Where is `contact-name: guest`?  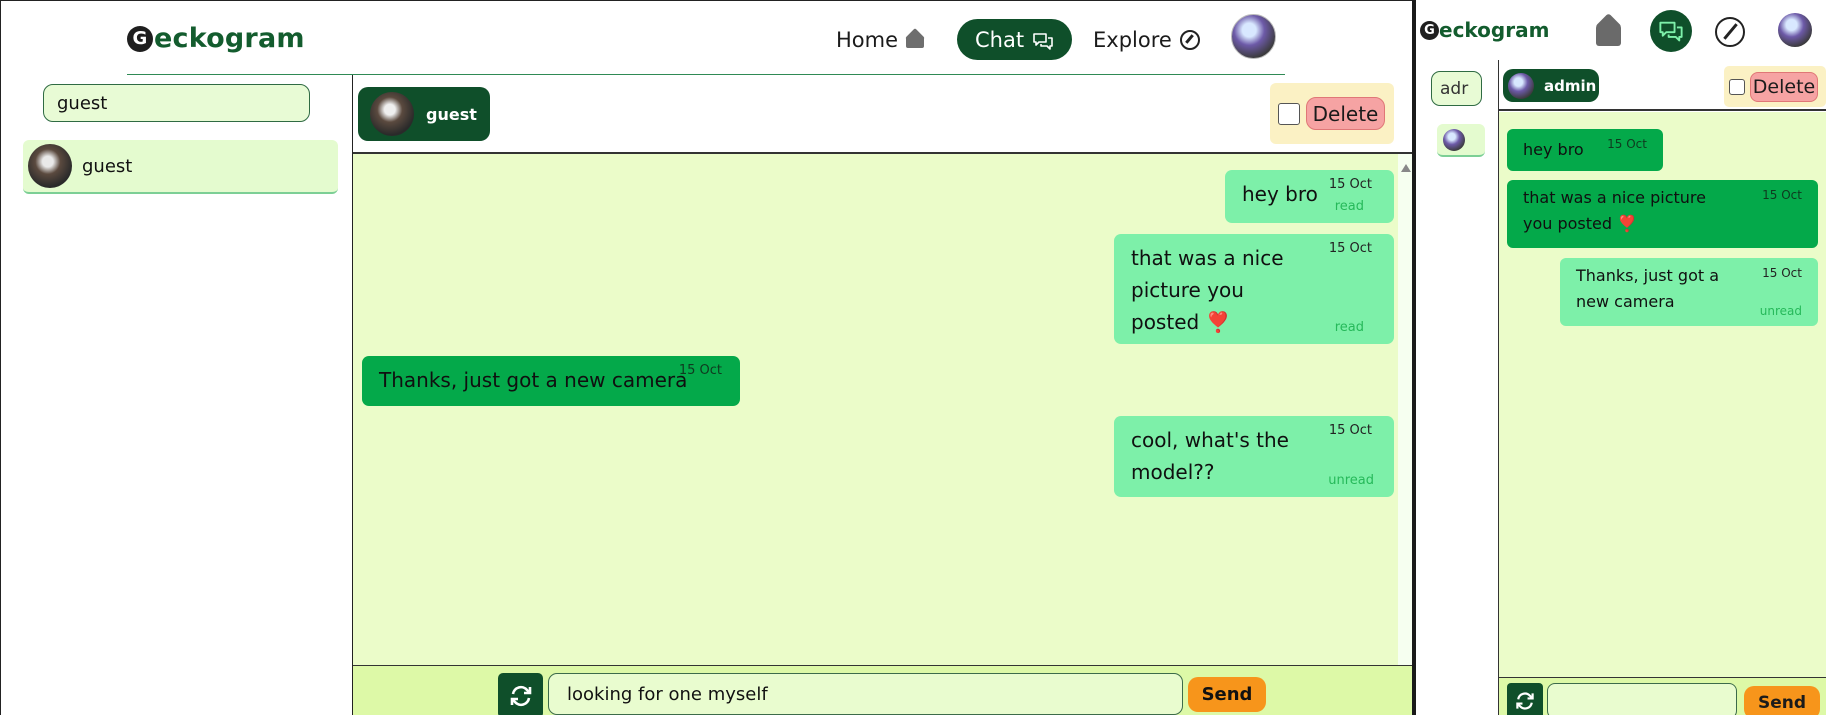
contact-name: guest is located at coordinates (107, 166).